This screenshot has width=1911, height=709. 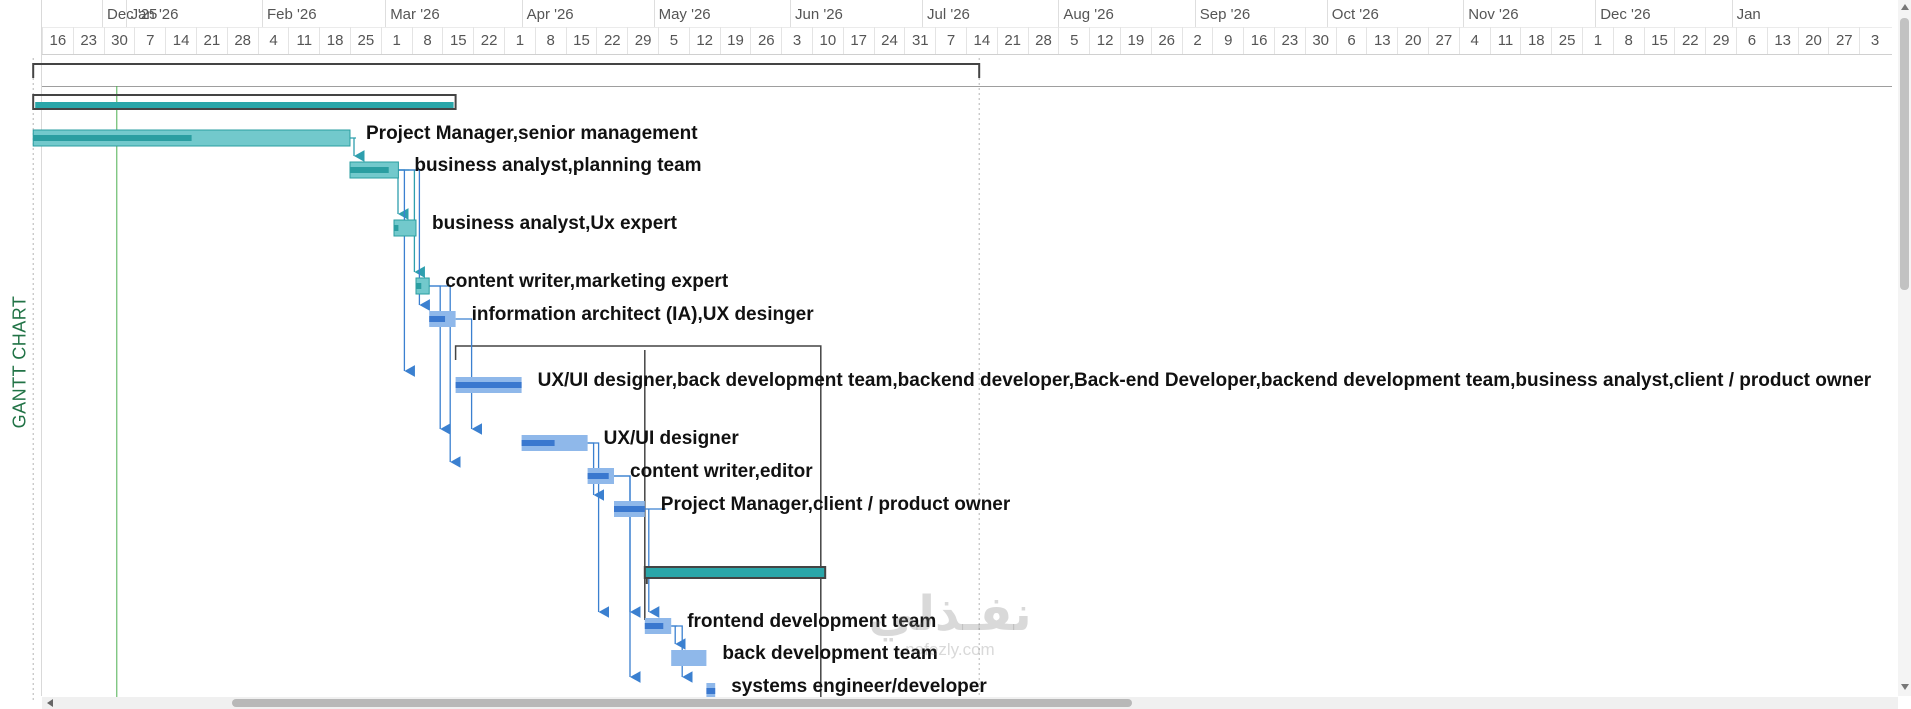 What do you see at coordinates (1260, 13) in the screenshot?
I see `timescale-month: Sep '26` at bounding box center [1260, 13].